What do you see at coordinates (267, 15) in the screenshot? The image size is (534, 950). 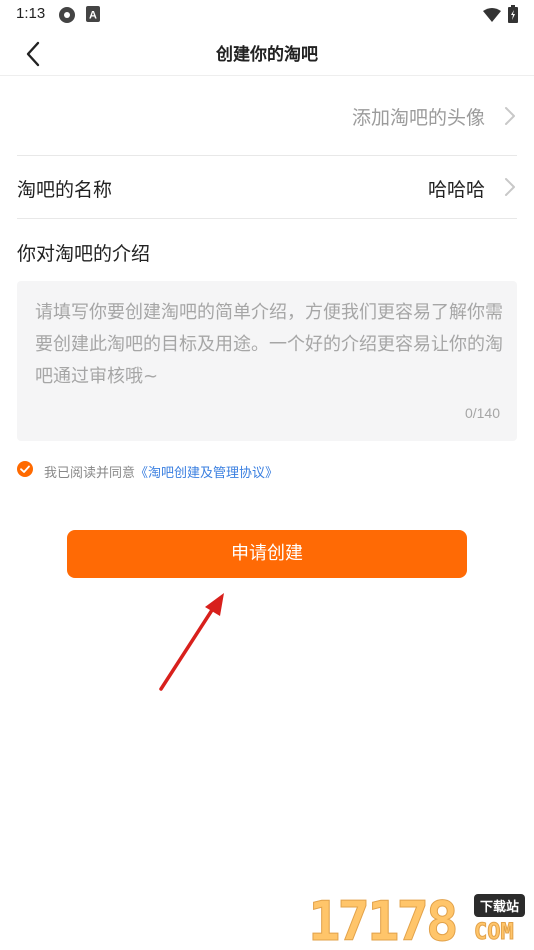 I see `status-bar: 1:13 A` at bounding box center [267, 15].